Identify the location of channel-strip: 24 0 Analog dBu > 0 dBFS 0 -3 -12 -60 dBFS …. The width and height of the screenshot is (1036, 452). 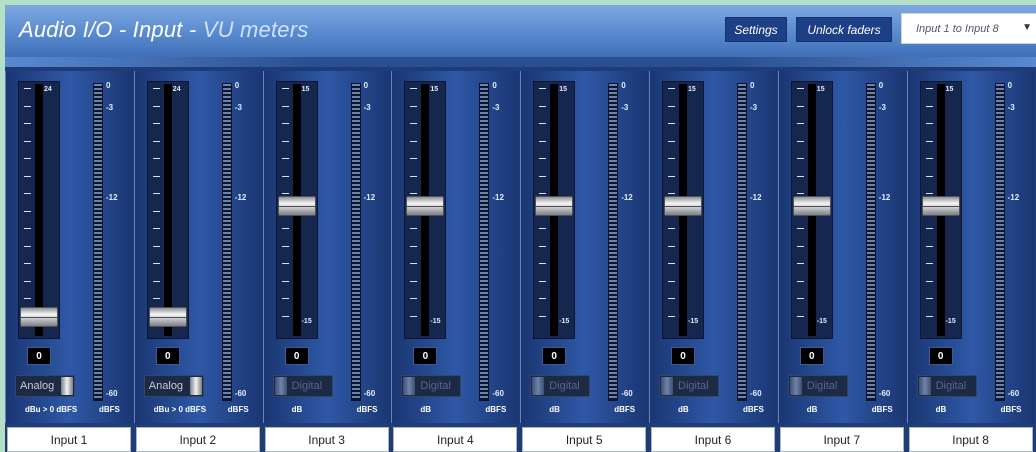
(69, 261).